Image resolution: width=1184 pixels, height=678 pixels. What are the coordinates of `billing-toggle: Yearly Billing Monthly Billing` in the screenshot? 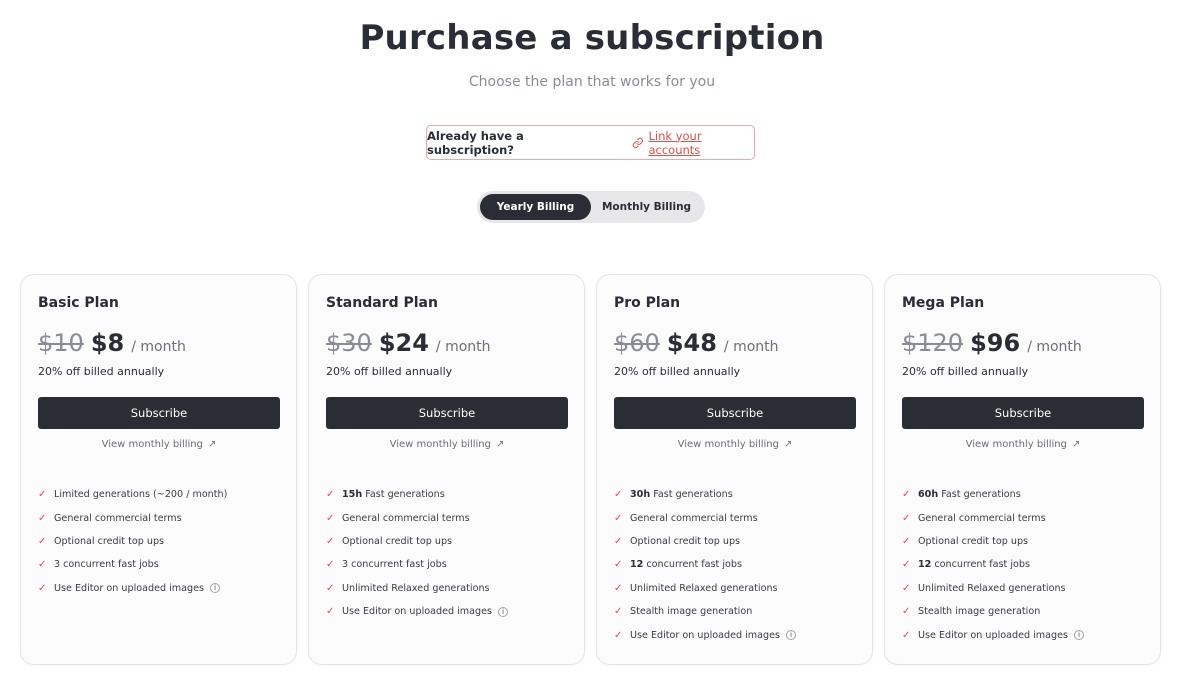 It's located at (591, 207).